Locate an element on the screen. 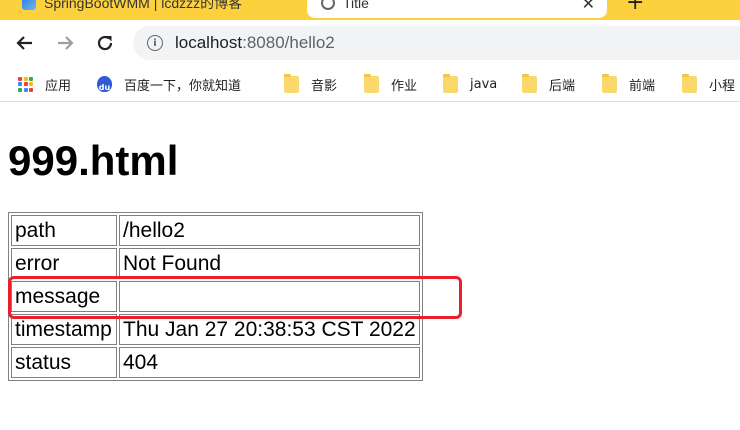  apps-icon is located at coordinates (25, 84).